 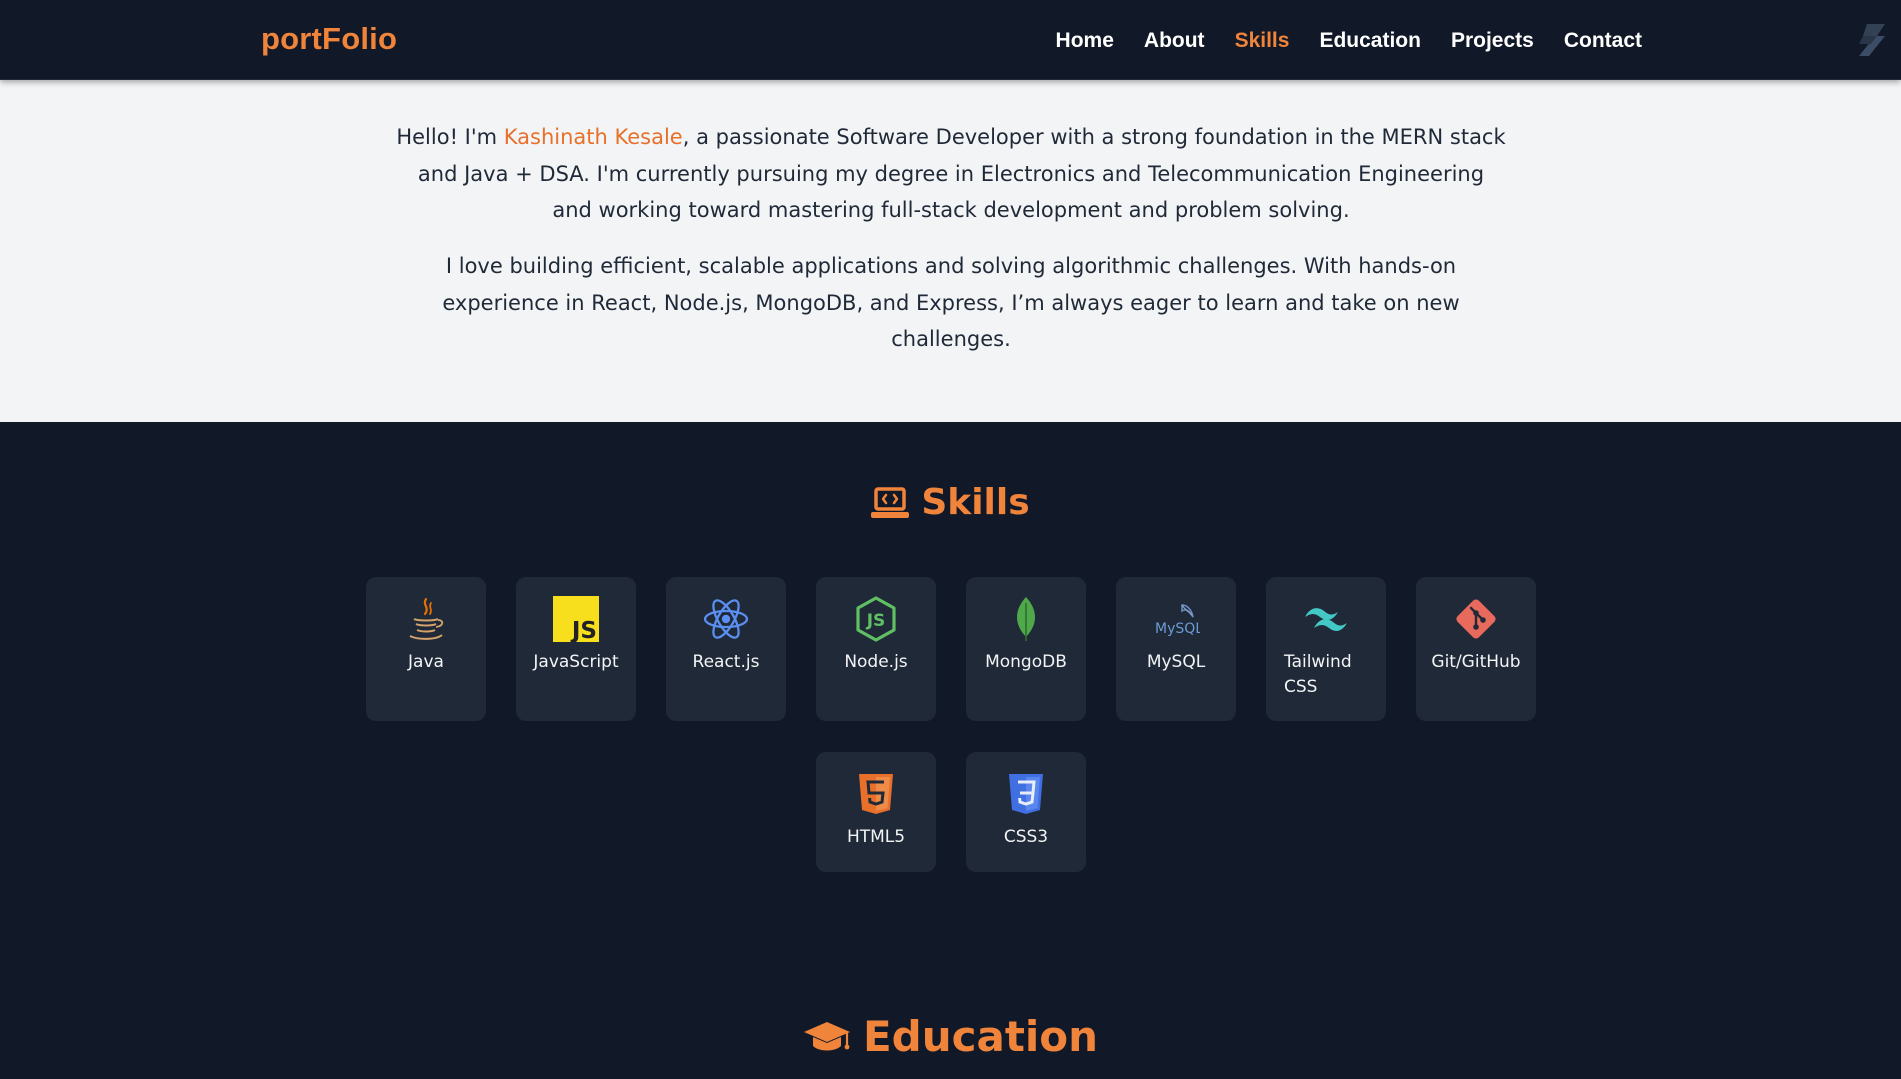 What do you see at coordinates (1177, 629) in the screenshot?
I see `svg-text: MySQL` at bounding box center [1177, 629].